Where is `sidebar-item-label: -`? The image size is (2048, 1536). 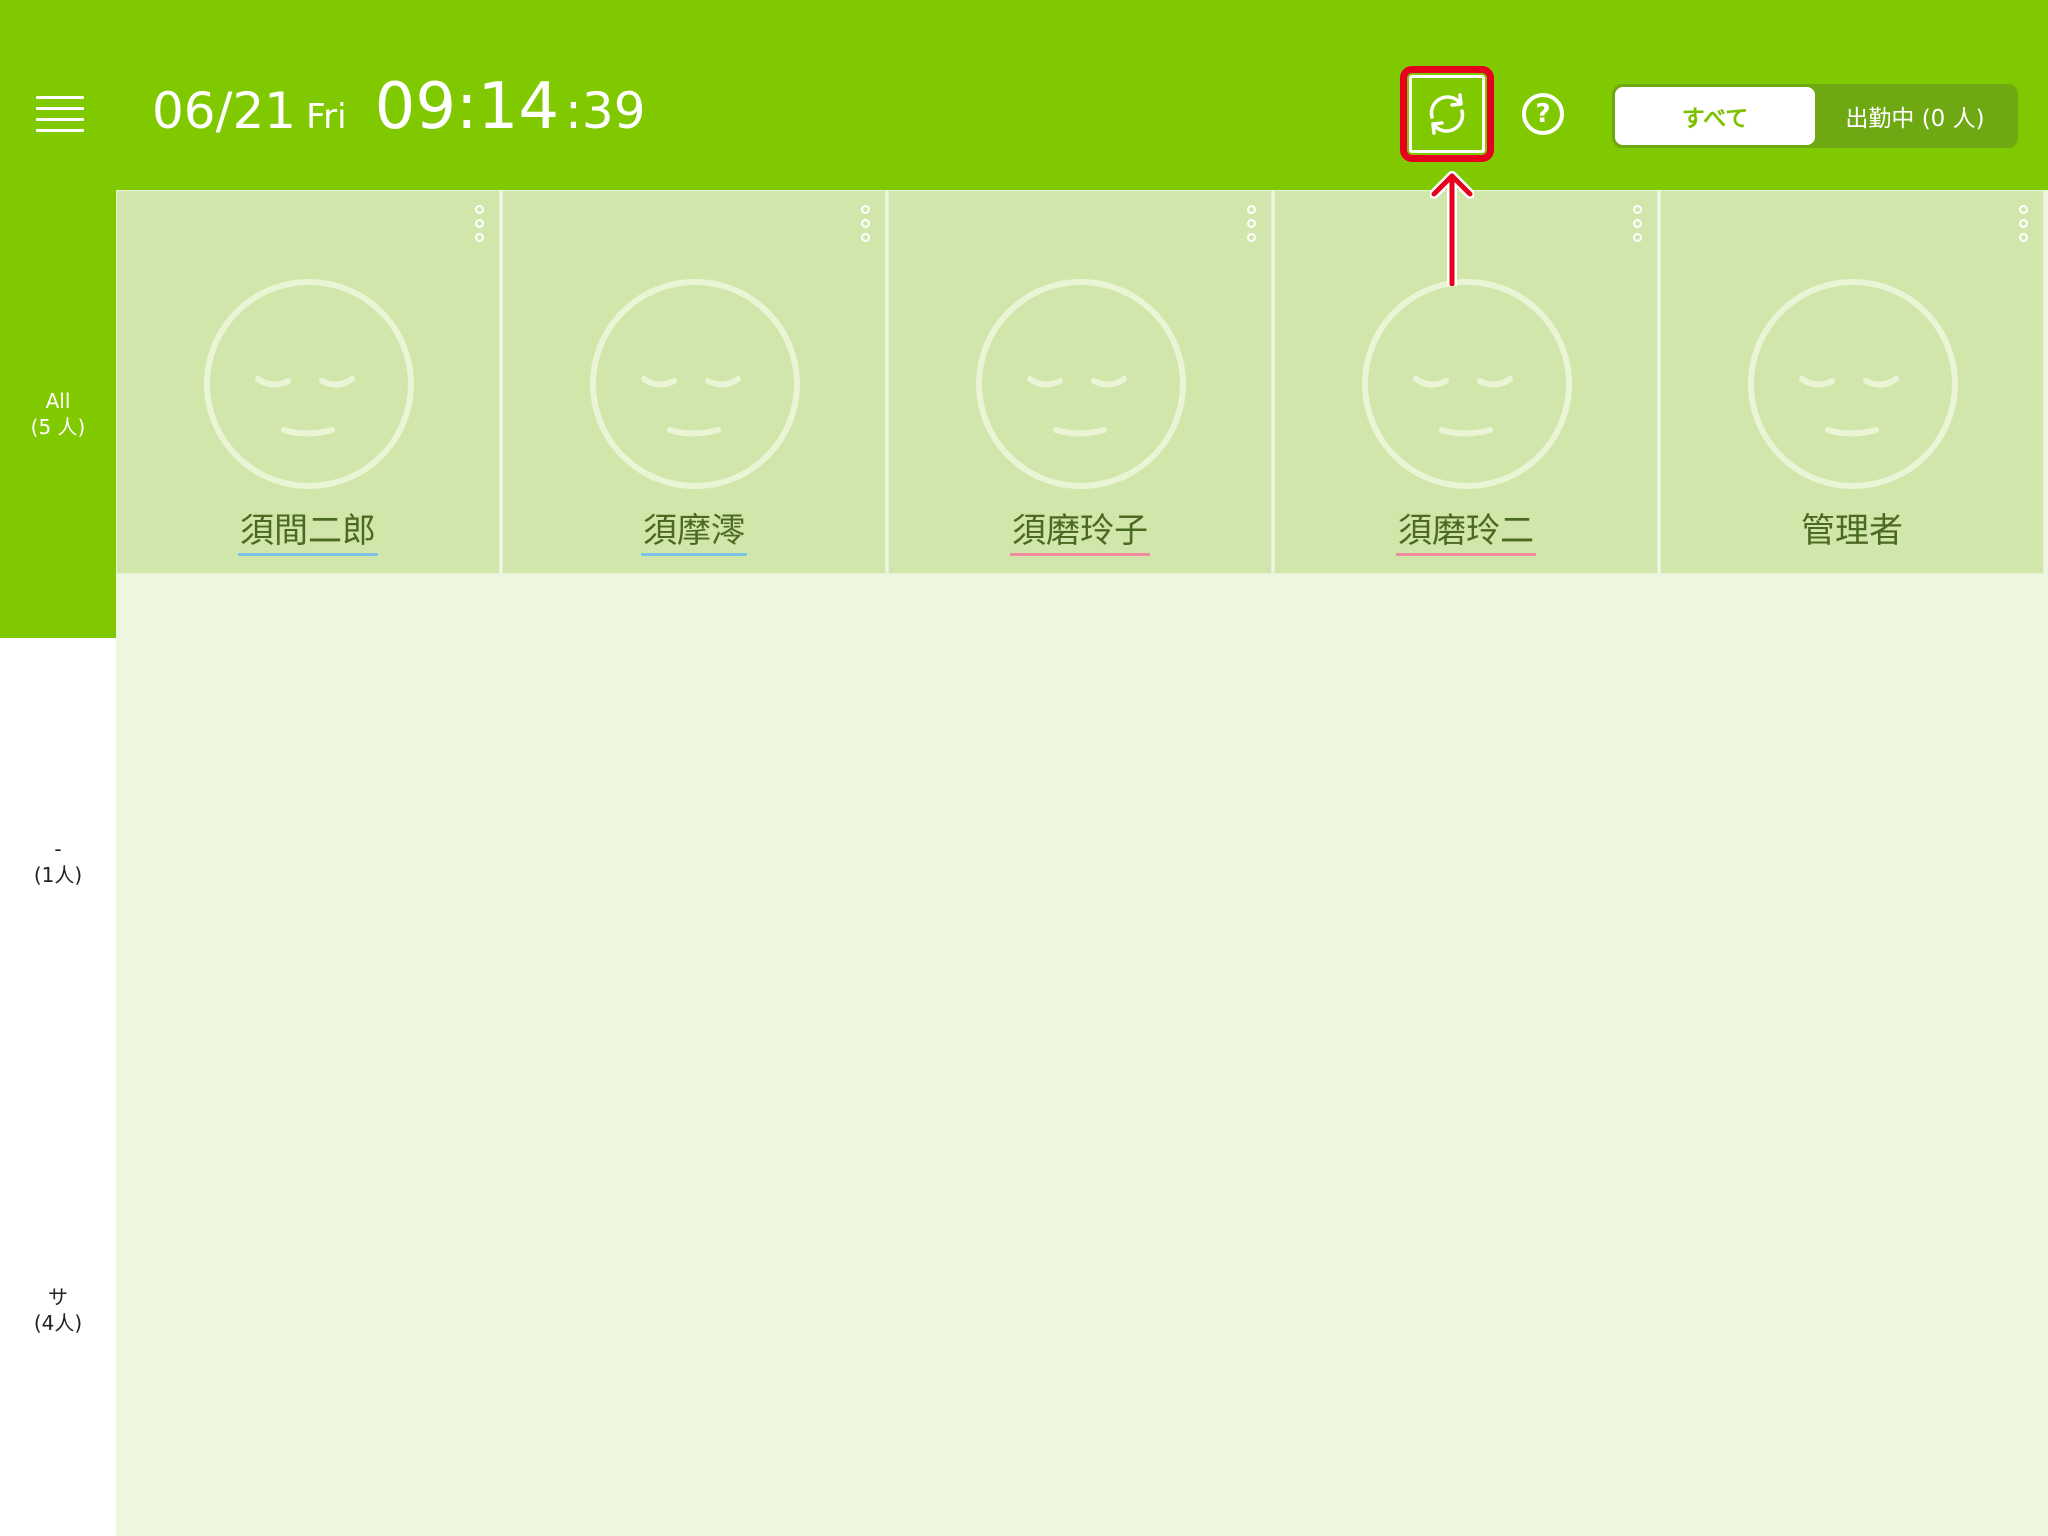
sidebar-item-label: - is located at coordinates (58, 849).